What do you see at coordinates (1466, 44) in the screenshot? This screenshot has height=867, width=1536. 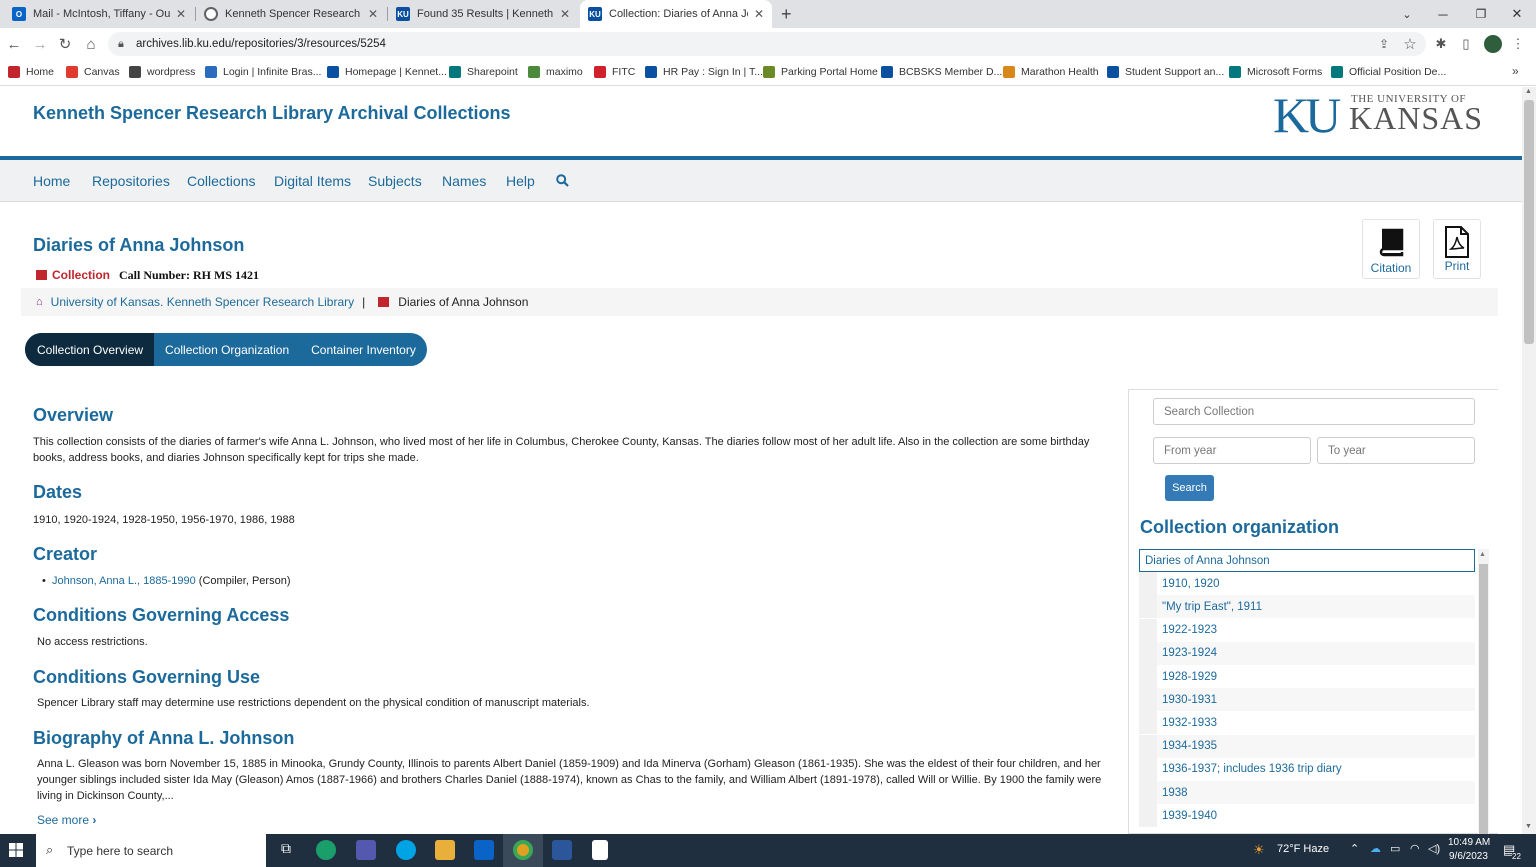 I see `sidepanel-icon: ▯` at bounding box center [1466, 44].